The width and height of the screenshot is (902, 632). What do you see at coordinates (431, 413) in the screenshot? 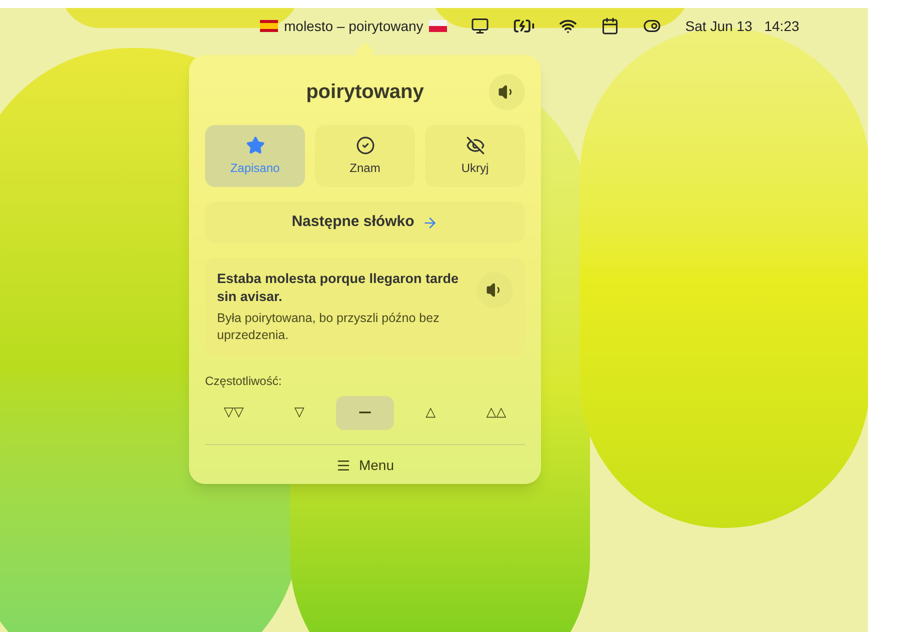
I see `frequency-option: △` at bounding box center [431, 413].